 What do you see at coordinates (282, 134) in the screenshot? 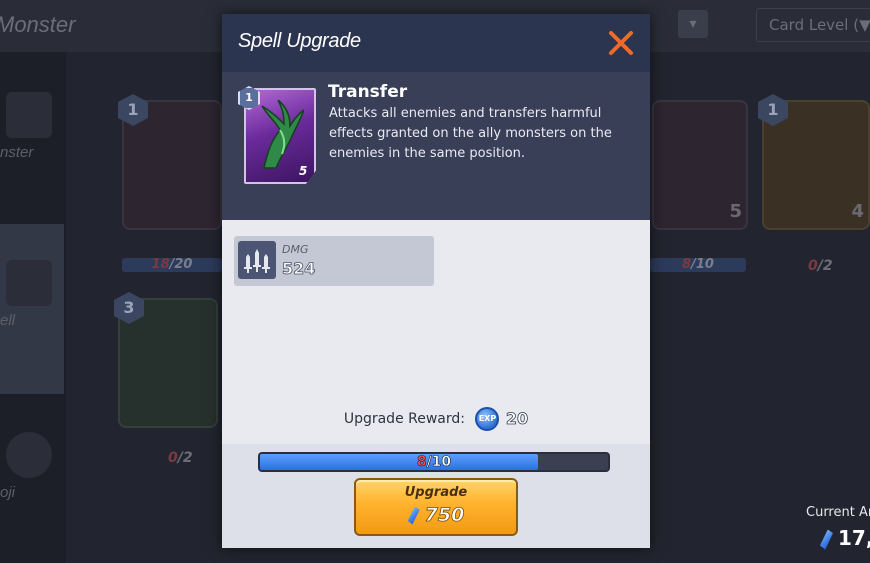
I see `claw-icon` at bounding box center [282, 134].